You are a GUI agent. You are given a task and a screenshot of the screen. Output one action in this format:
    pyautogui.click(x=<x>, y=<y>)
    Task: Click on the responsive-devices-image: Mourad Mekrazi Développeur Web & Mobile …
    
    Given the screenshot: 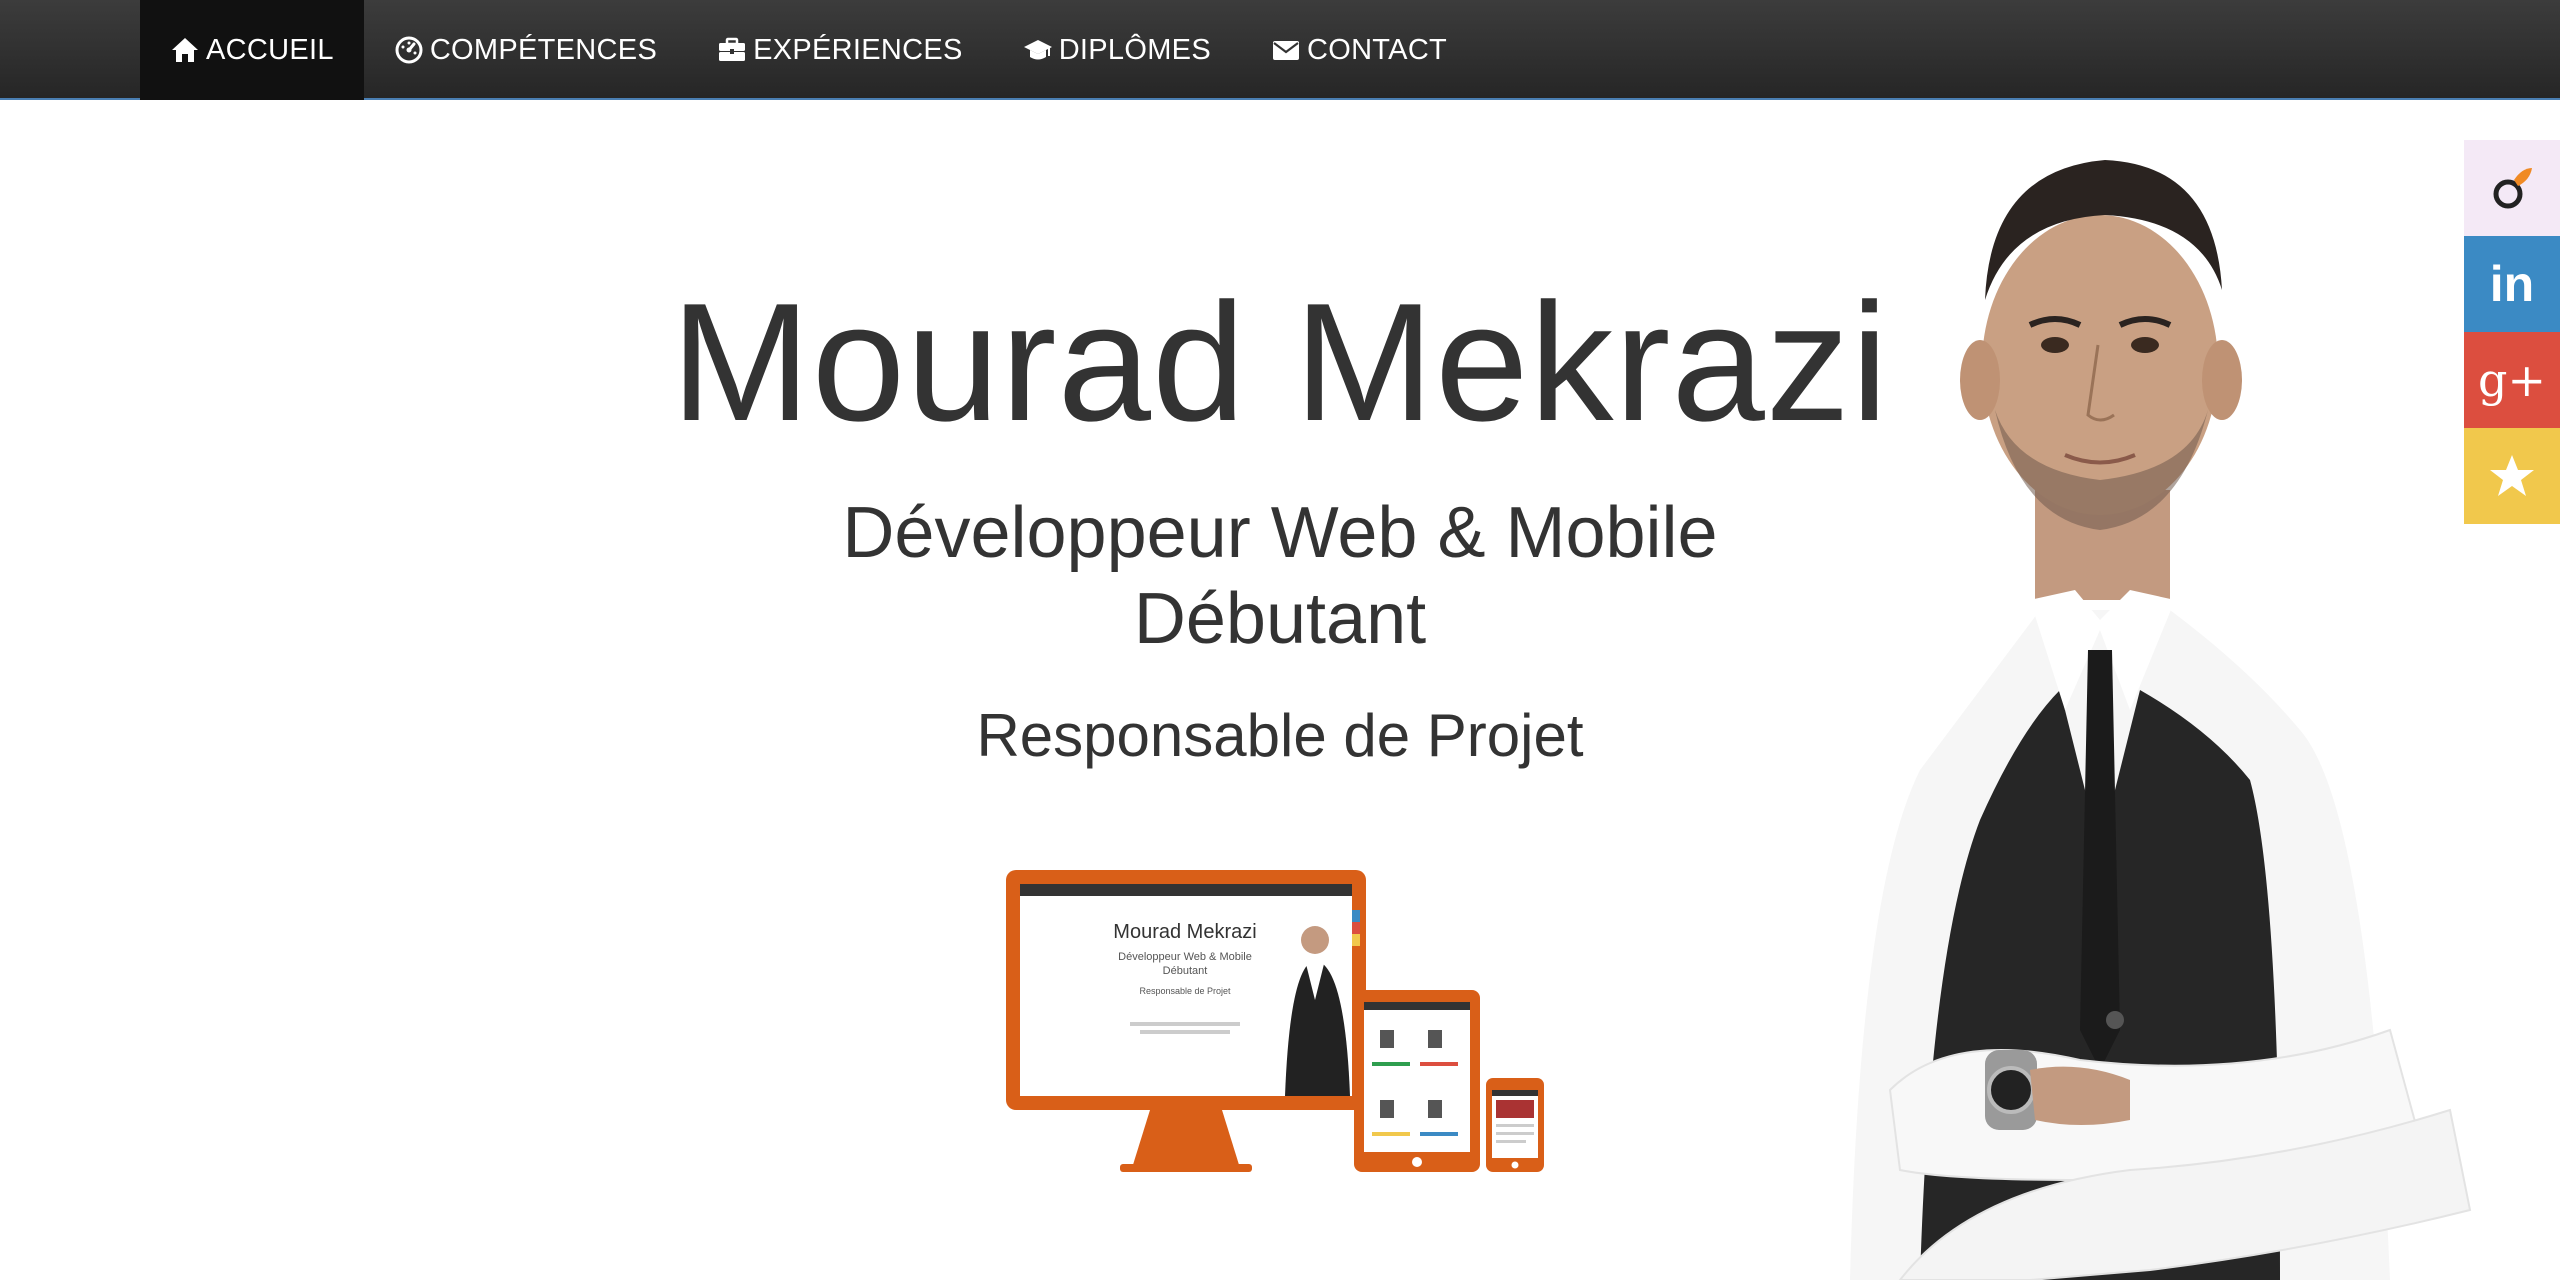 What is the action you would take?
    pyautogui.click(x=1280, y=1015)
    